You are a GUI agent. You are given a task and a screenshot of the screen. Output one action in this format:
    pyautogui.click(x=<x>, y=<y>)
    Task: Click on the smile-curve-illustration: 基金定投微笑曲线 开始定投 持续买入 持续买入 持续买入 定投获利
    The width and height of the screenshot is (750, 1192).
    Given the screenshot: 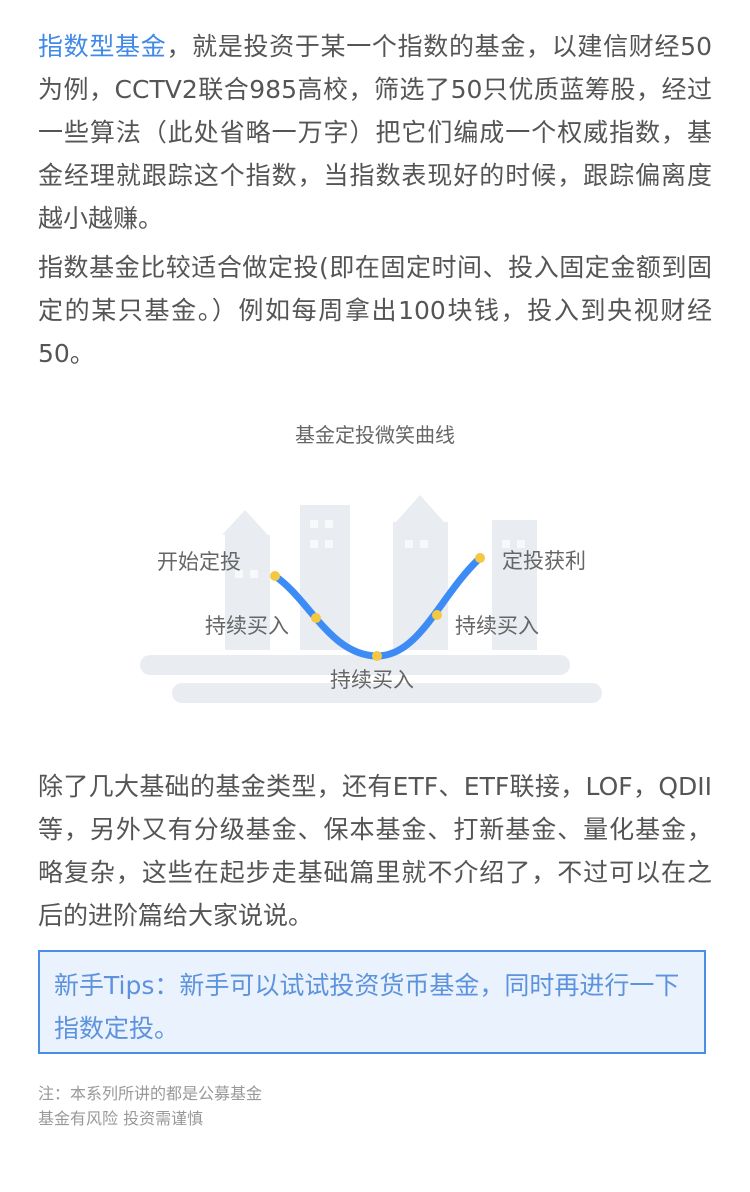 What is the action you would take?
    pyautogui.click(x=371, y=563)
    